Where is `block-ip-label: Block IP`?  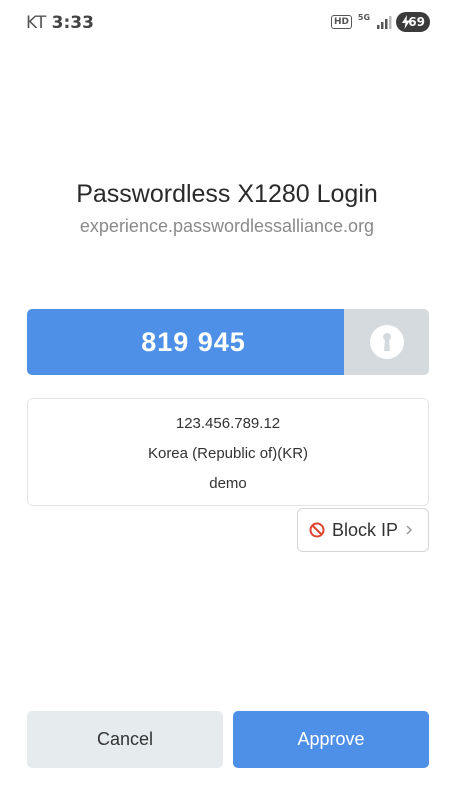
block-ip-label: Block IP is located at coordinates (365, 530).